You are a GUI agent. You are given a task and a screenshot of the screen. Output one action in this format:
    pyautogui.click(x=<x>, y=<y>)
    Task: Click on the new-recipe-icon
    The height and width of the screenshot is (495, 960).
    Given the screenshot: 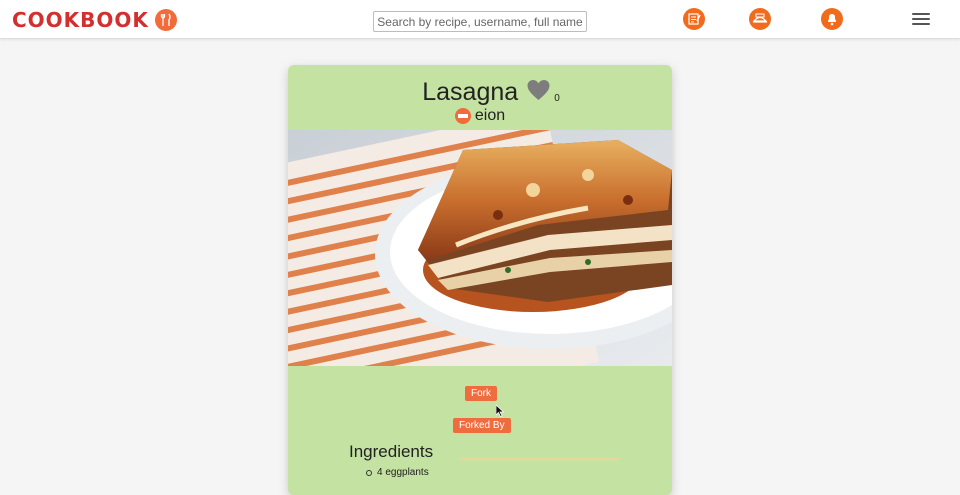 What is the action you would take?
    pyautogui.click(x=694, y=19)
    